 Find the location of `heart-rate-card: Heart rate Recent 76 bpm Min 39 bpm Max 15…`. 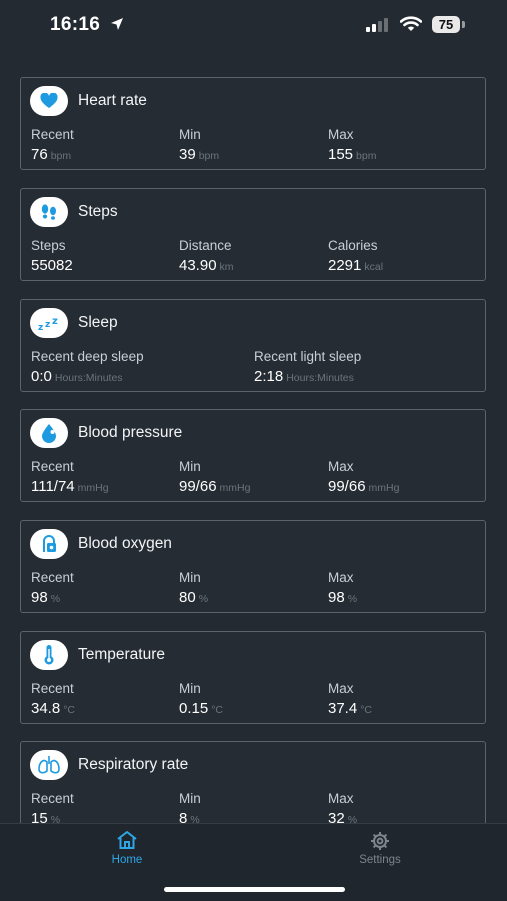

heart-rate-card: Heart rate Recent 76 bpm Min 39 bpm Max 15… is located at coordinates (253, 123).